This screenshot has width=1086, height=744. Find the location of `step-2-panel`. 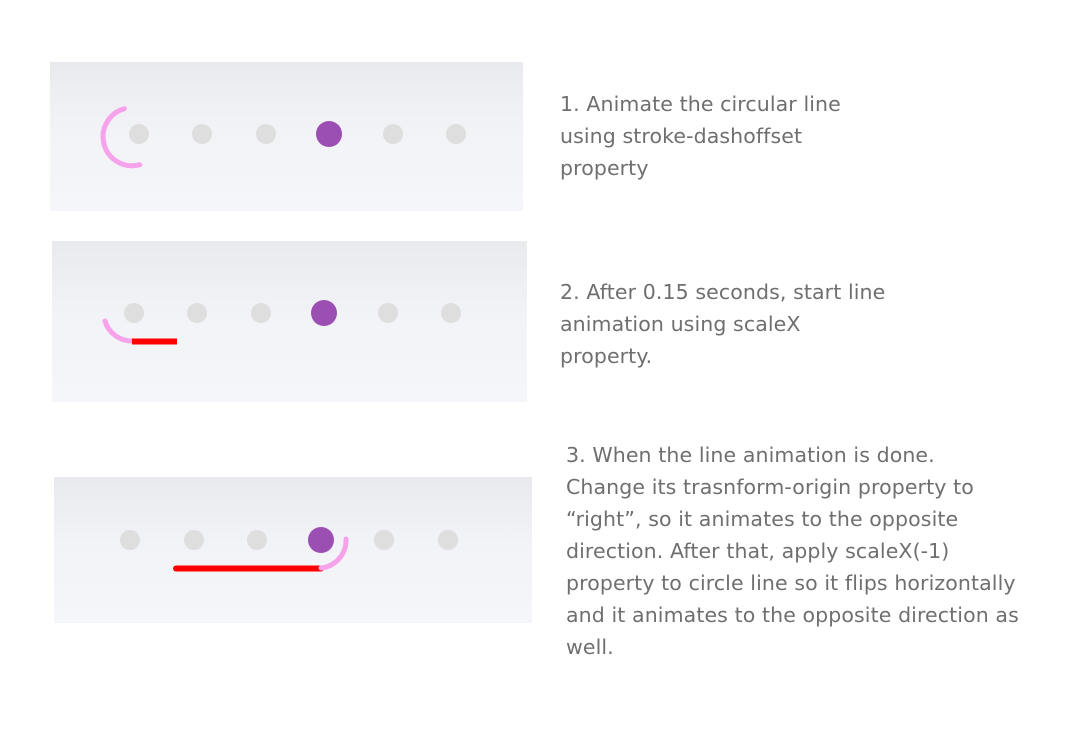

step-2-panel is located at coordinates (289, 321).